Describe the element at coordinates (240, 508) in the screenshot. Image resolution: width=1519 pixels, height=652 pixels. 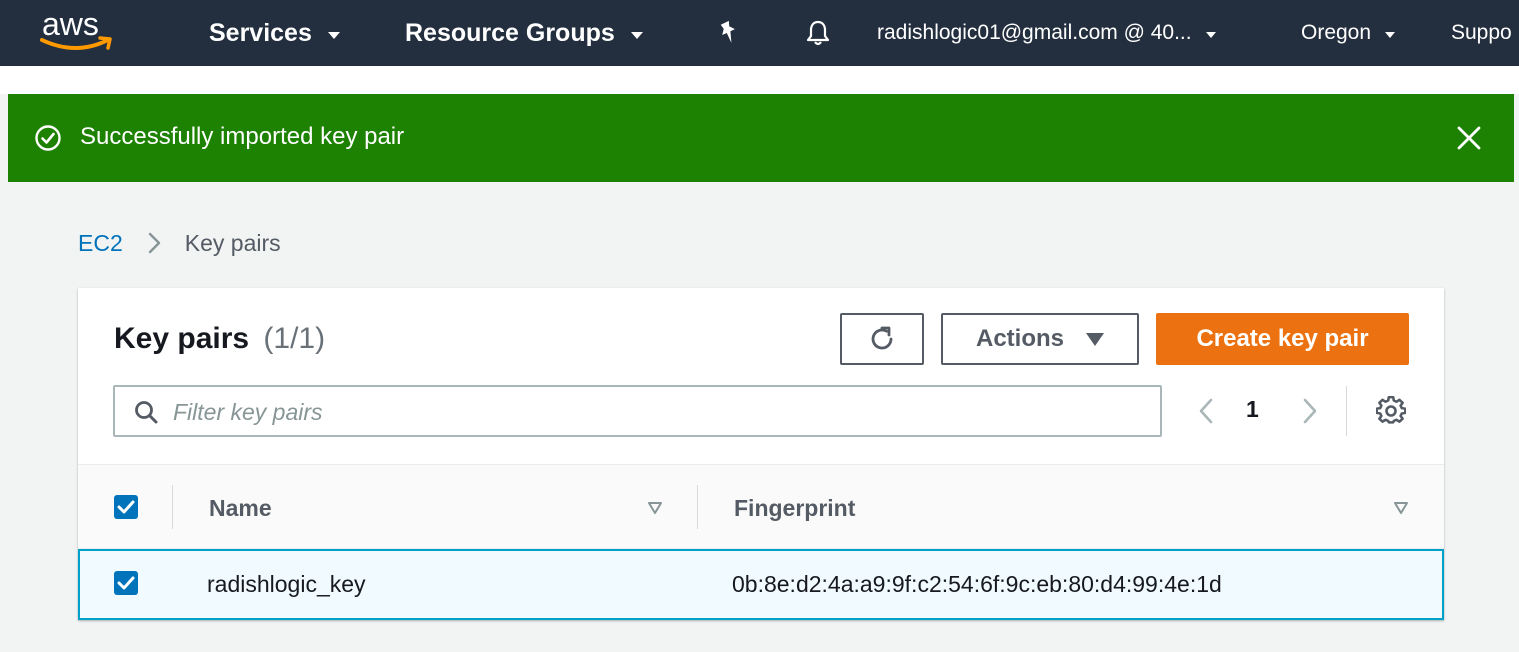
I see `column-header-name: Name` at that location.